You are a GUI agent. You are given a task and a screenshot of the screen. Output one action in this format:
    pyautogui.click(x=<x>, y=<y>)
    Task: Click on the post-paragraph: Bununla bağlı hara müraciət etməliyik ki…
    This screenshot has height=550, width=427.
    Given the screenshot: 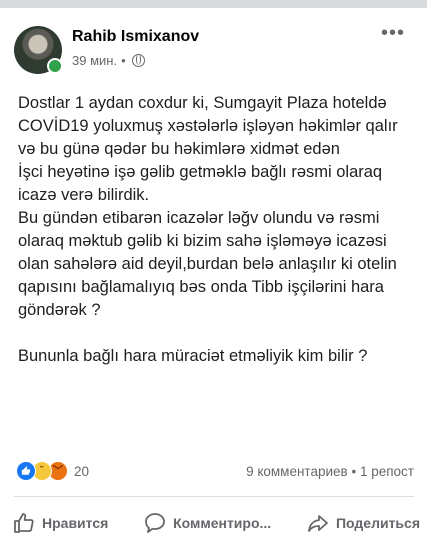 What is the action you would take?
    pyautogui.click(x=193, y=356)
    